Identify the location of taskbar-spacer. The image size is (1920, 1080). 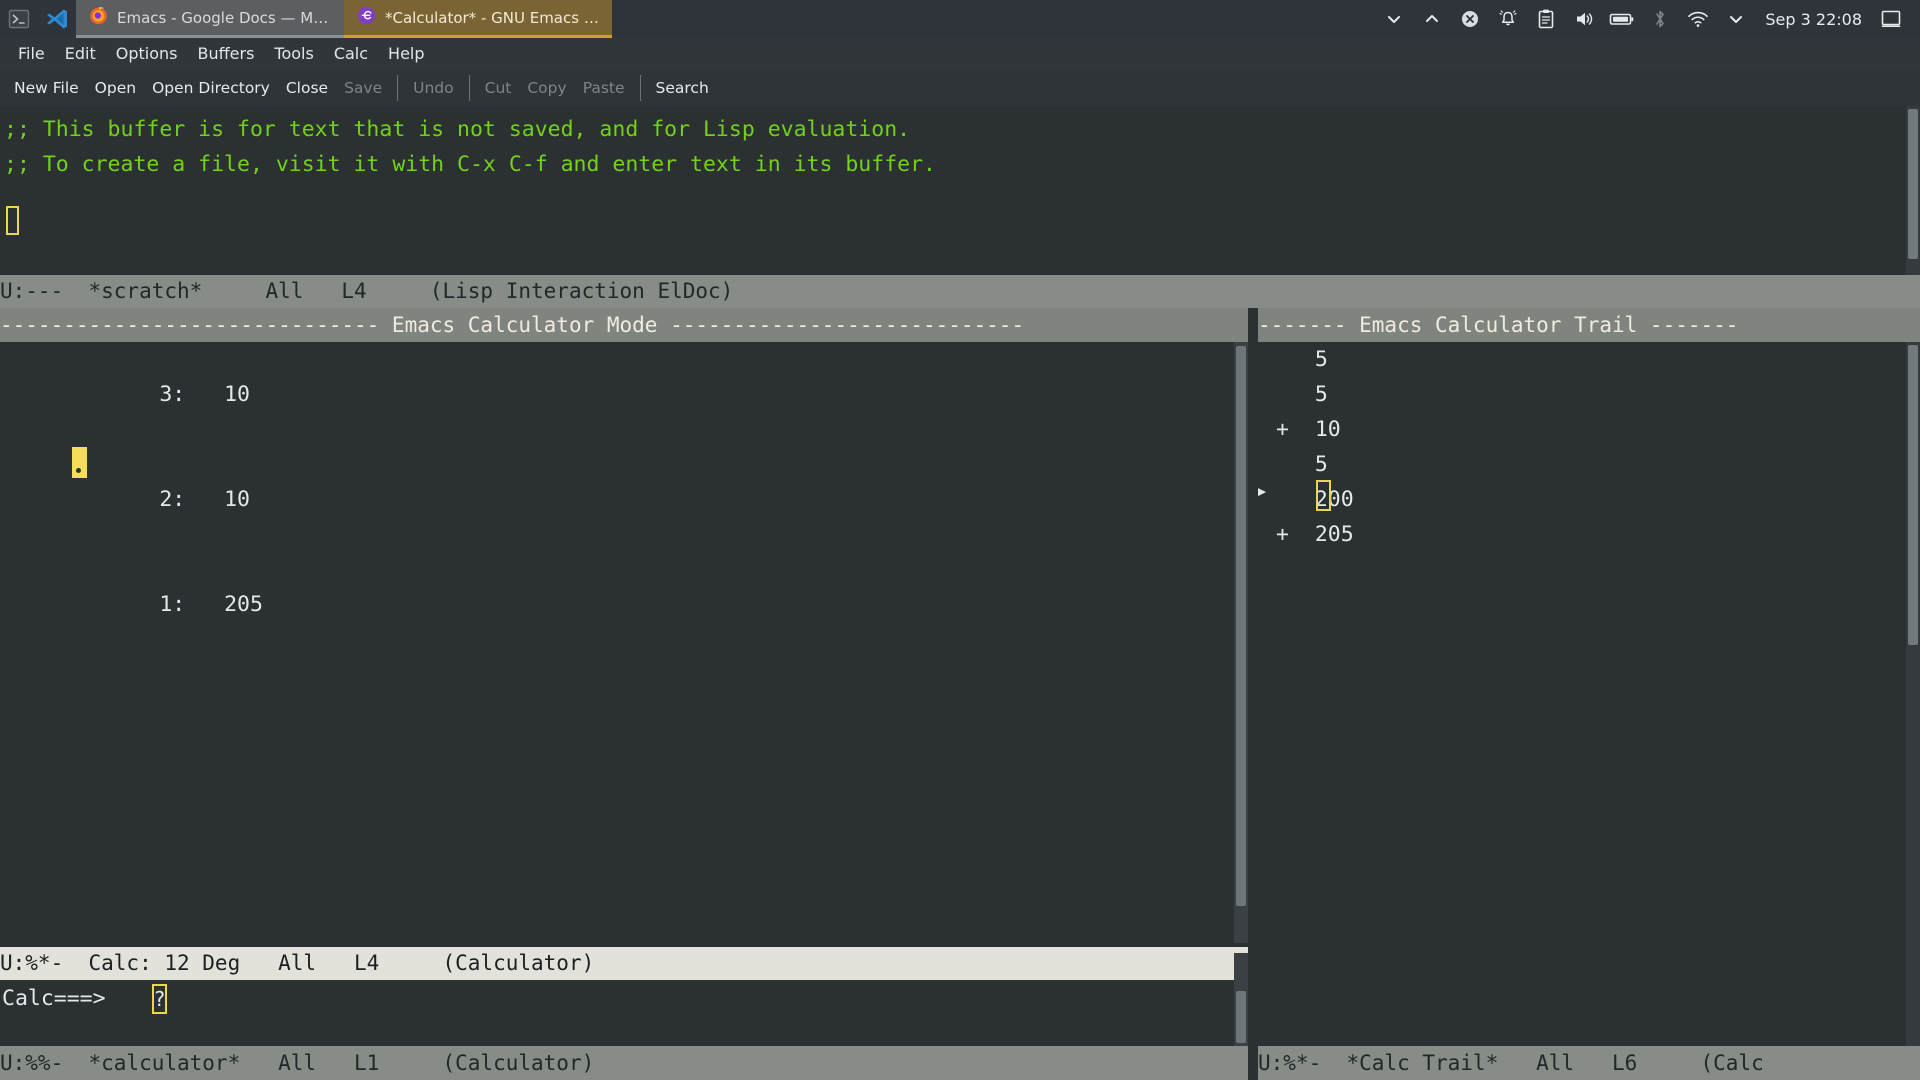
(993, 19).